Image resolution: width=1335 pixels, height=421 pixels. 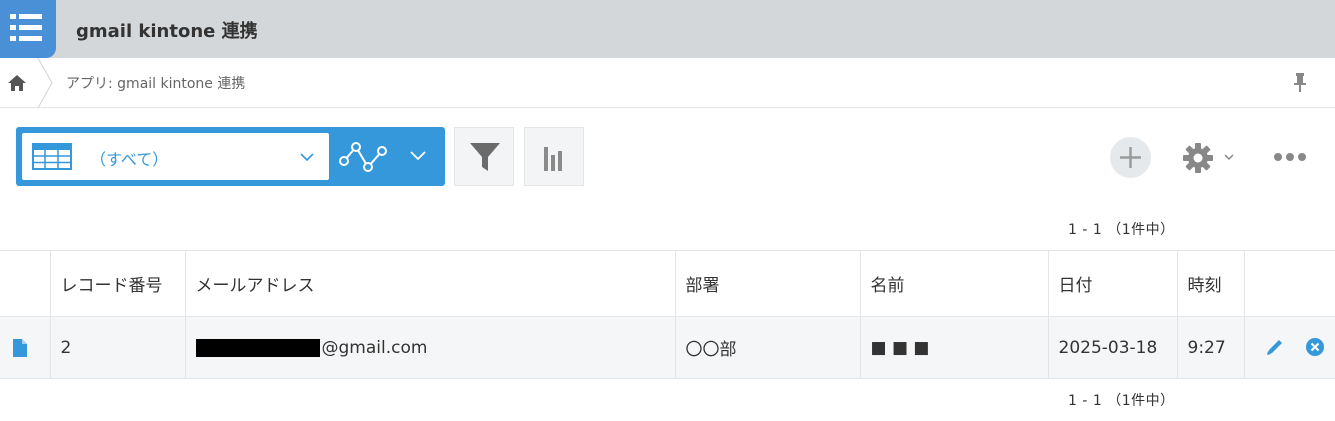 What do you see at coordinates (1289, 347) in the screenshot?
I see `row-actions-cell` at bounding box center [1289, 347].